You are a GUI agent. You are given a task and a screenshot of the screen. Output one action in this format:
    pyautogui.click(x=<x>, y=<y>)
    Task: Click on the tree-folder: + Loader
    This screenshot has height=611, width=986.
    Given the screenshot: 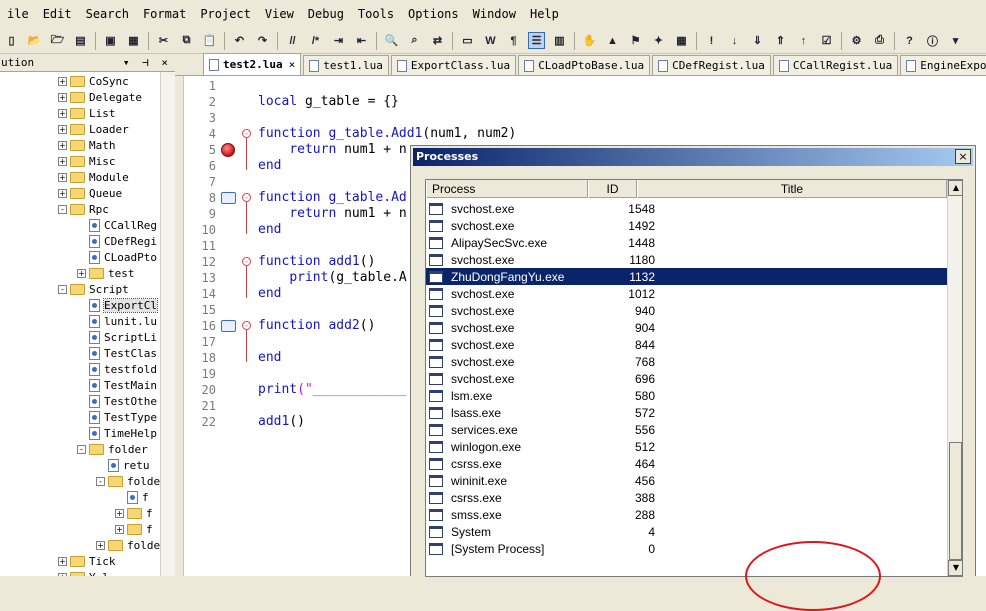 What is the action you would take?
    pyautogui.click(x=93, y=129)
    